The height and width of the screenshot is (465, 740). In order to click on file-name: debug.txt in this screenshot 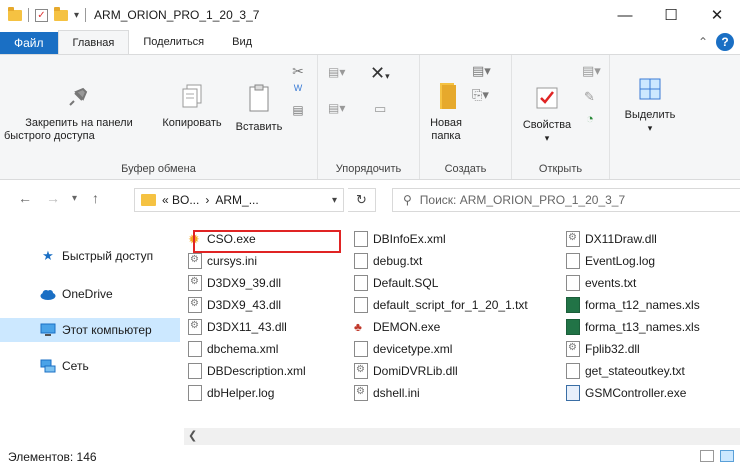, I will do `click(398, 261)`.